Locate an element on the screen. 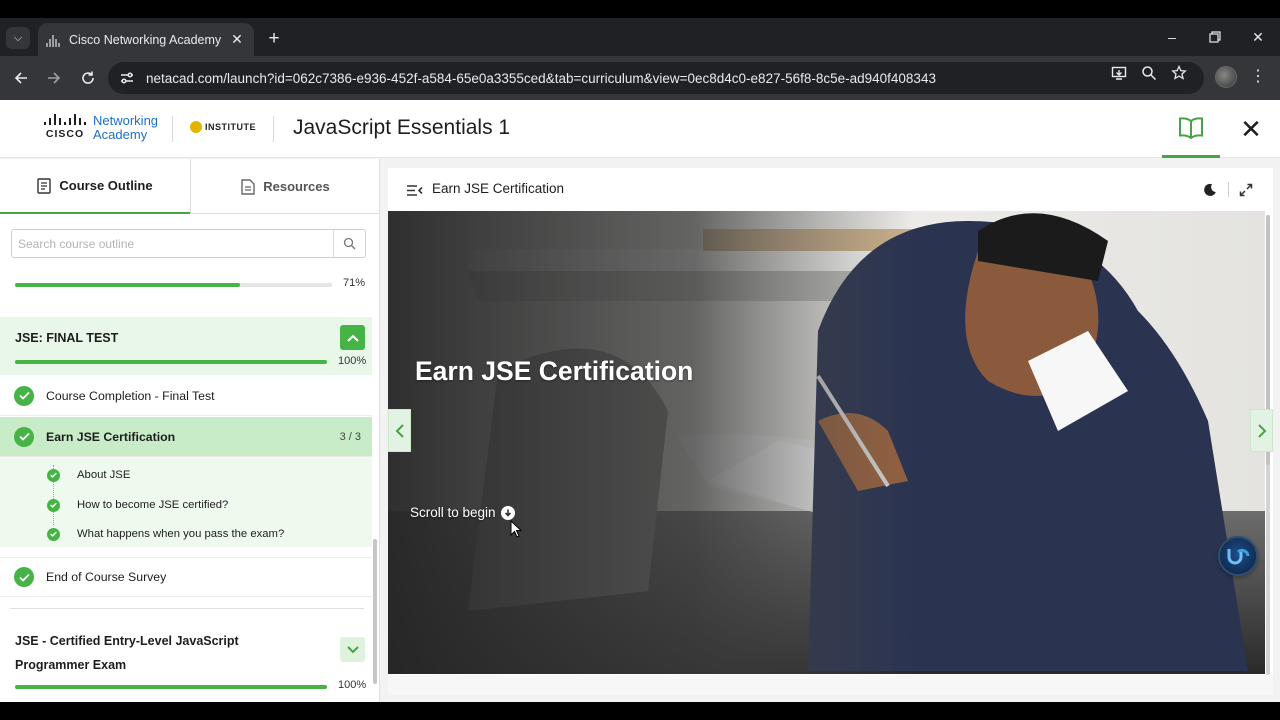 The width and height of the screenshot is (1280, 720). restore-icon is located at coordinates (1215, 37).